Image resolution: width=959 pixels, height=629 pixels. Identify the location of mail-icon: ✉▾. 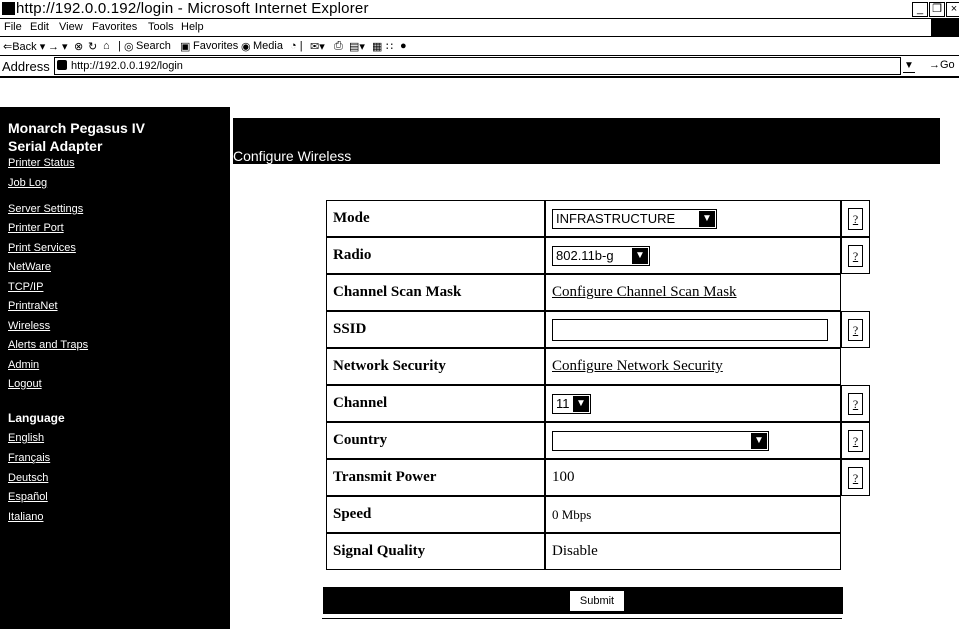
(317, 46).